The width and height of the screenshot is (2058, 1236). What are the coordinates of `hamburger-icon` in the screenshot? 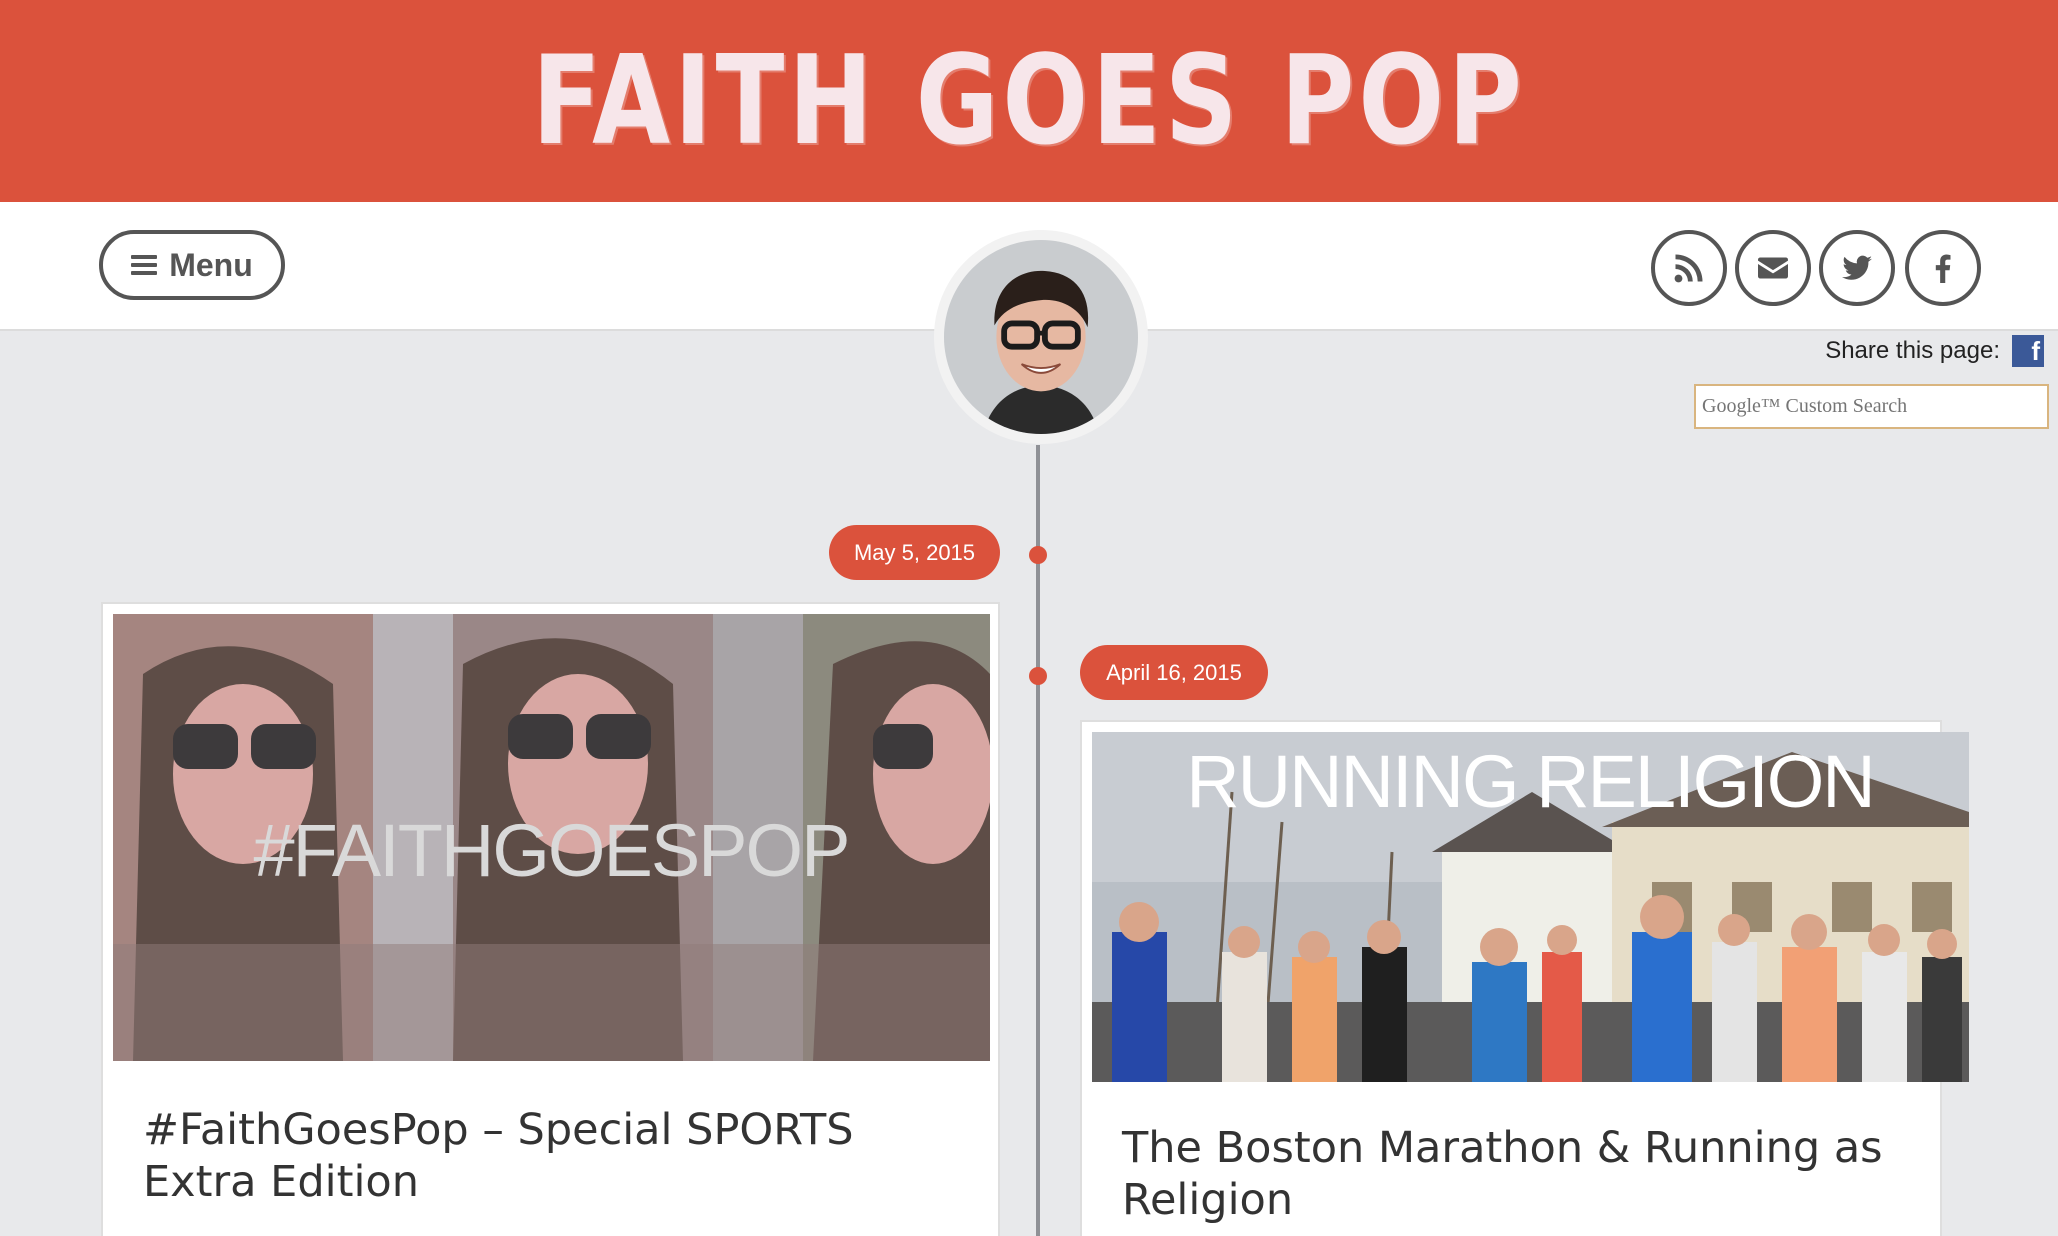 It's located at (144, 265).